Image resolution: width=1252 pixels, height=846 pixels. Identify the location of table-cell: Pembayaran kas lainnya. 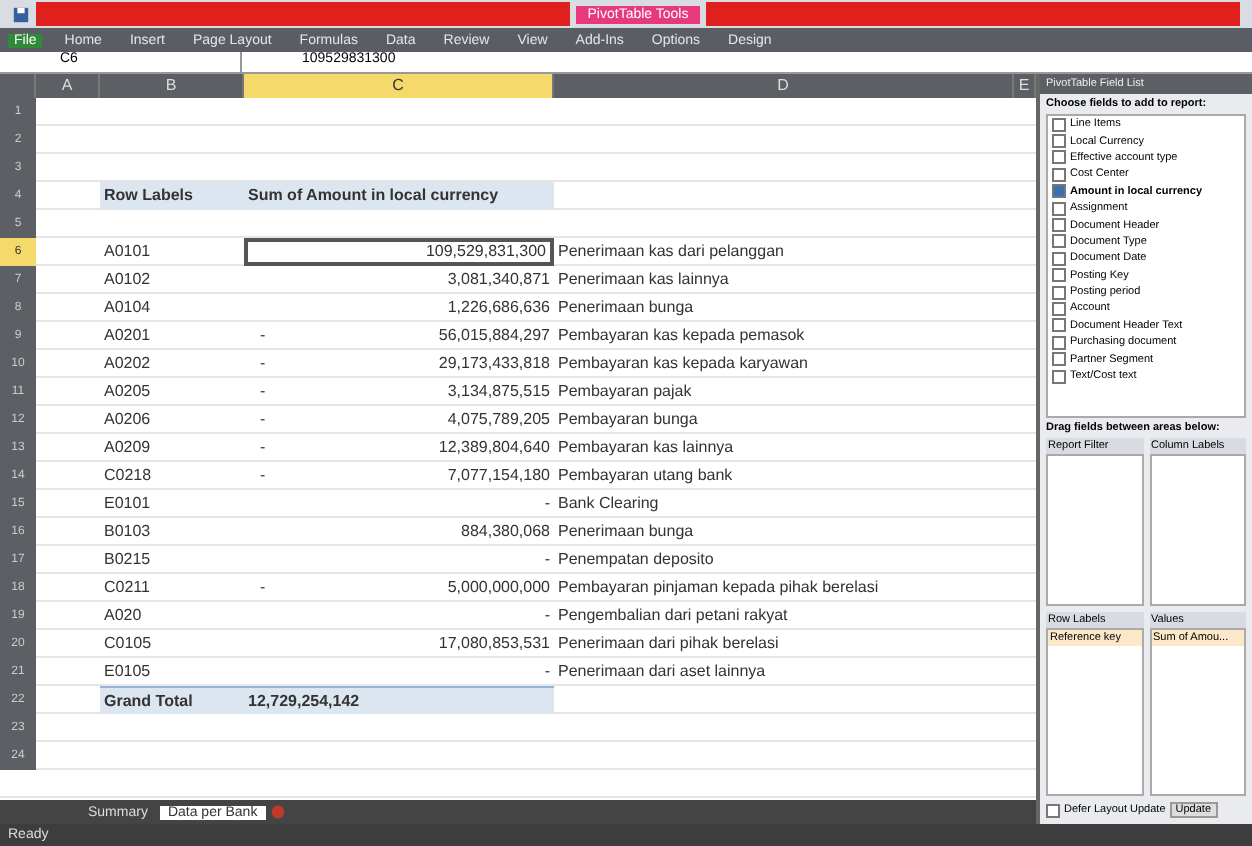
(646, 447).